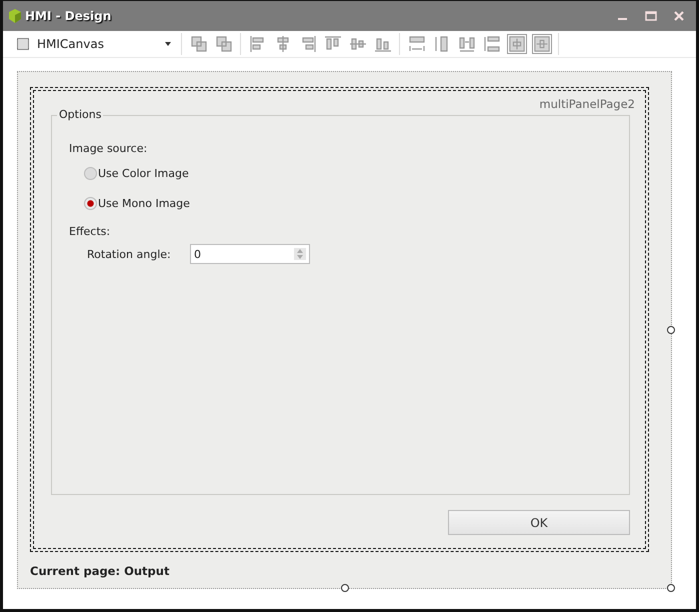 Image resolution: width=699 pixels, height=612 pixels. Describe the element at coordinates (129, 254) in the screenshot. I see `rotation-label: Rotation angle:` at that location.